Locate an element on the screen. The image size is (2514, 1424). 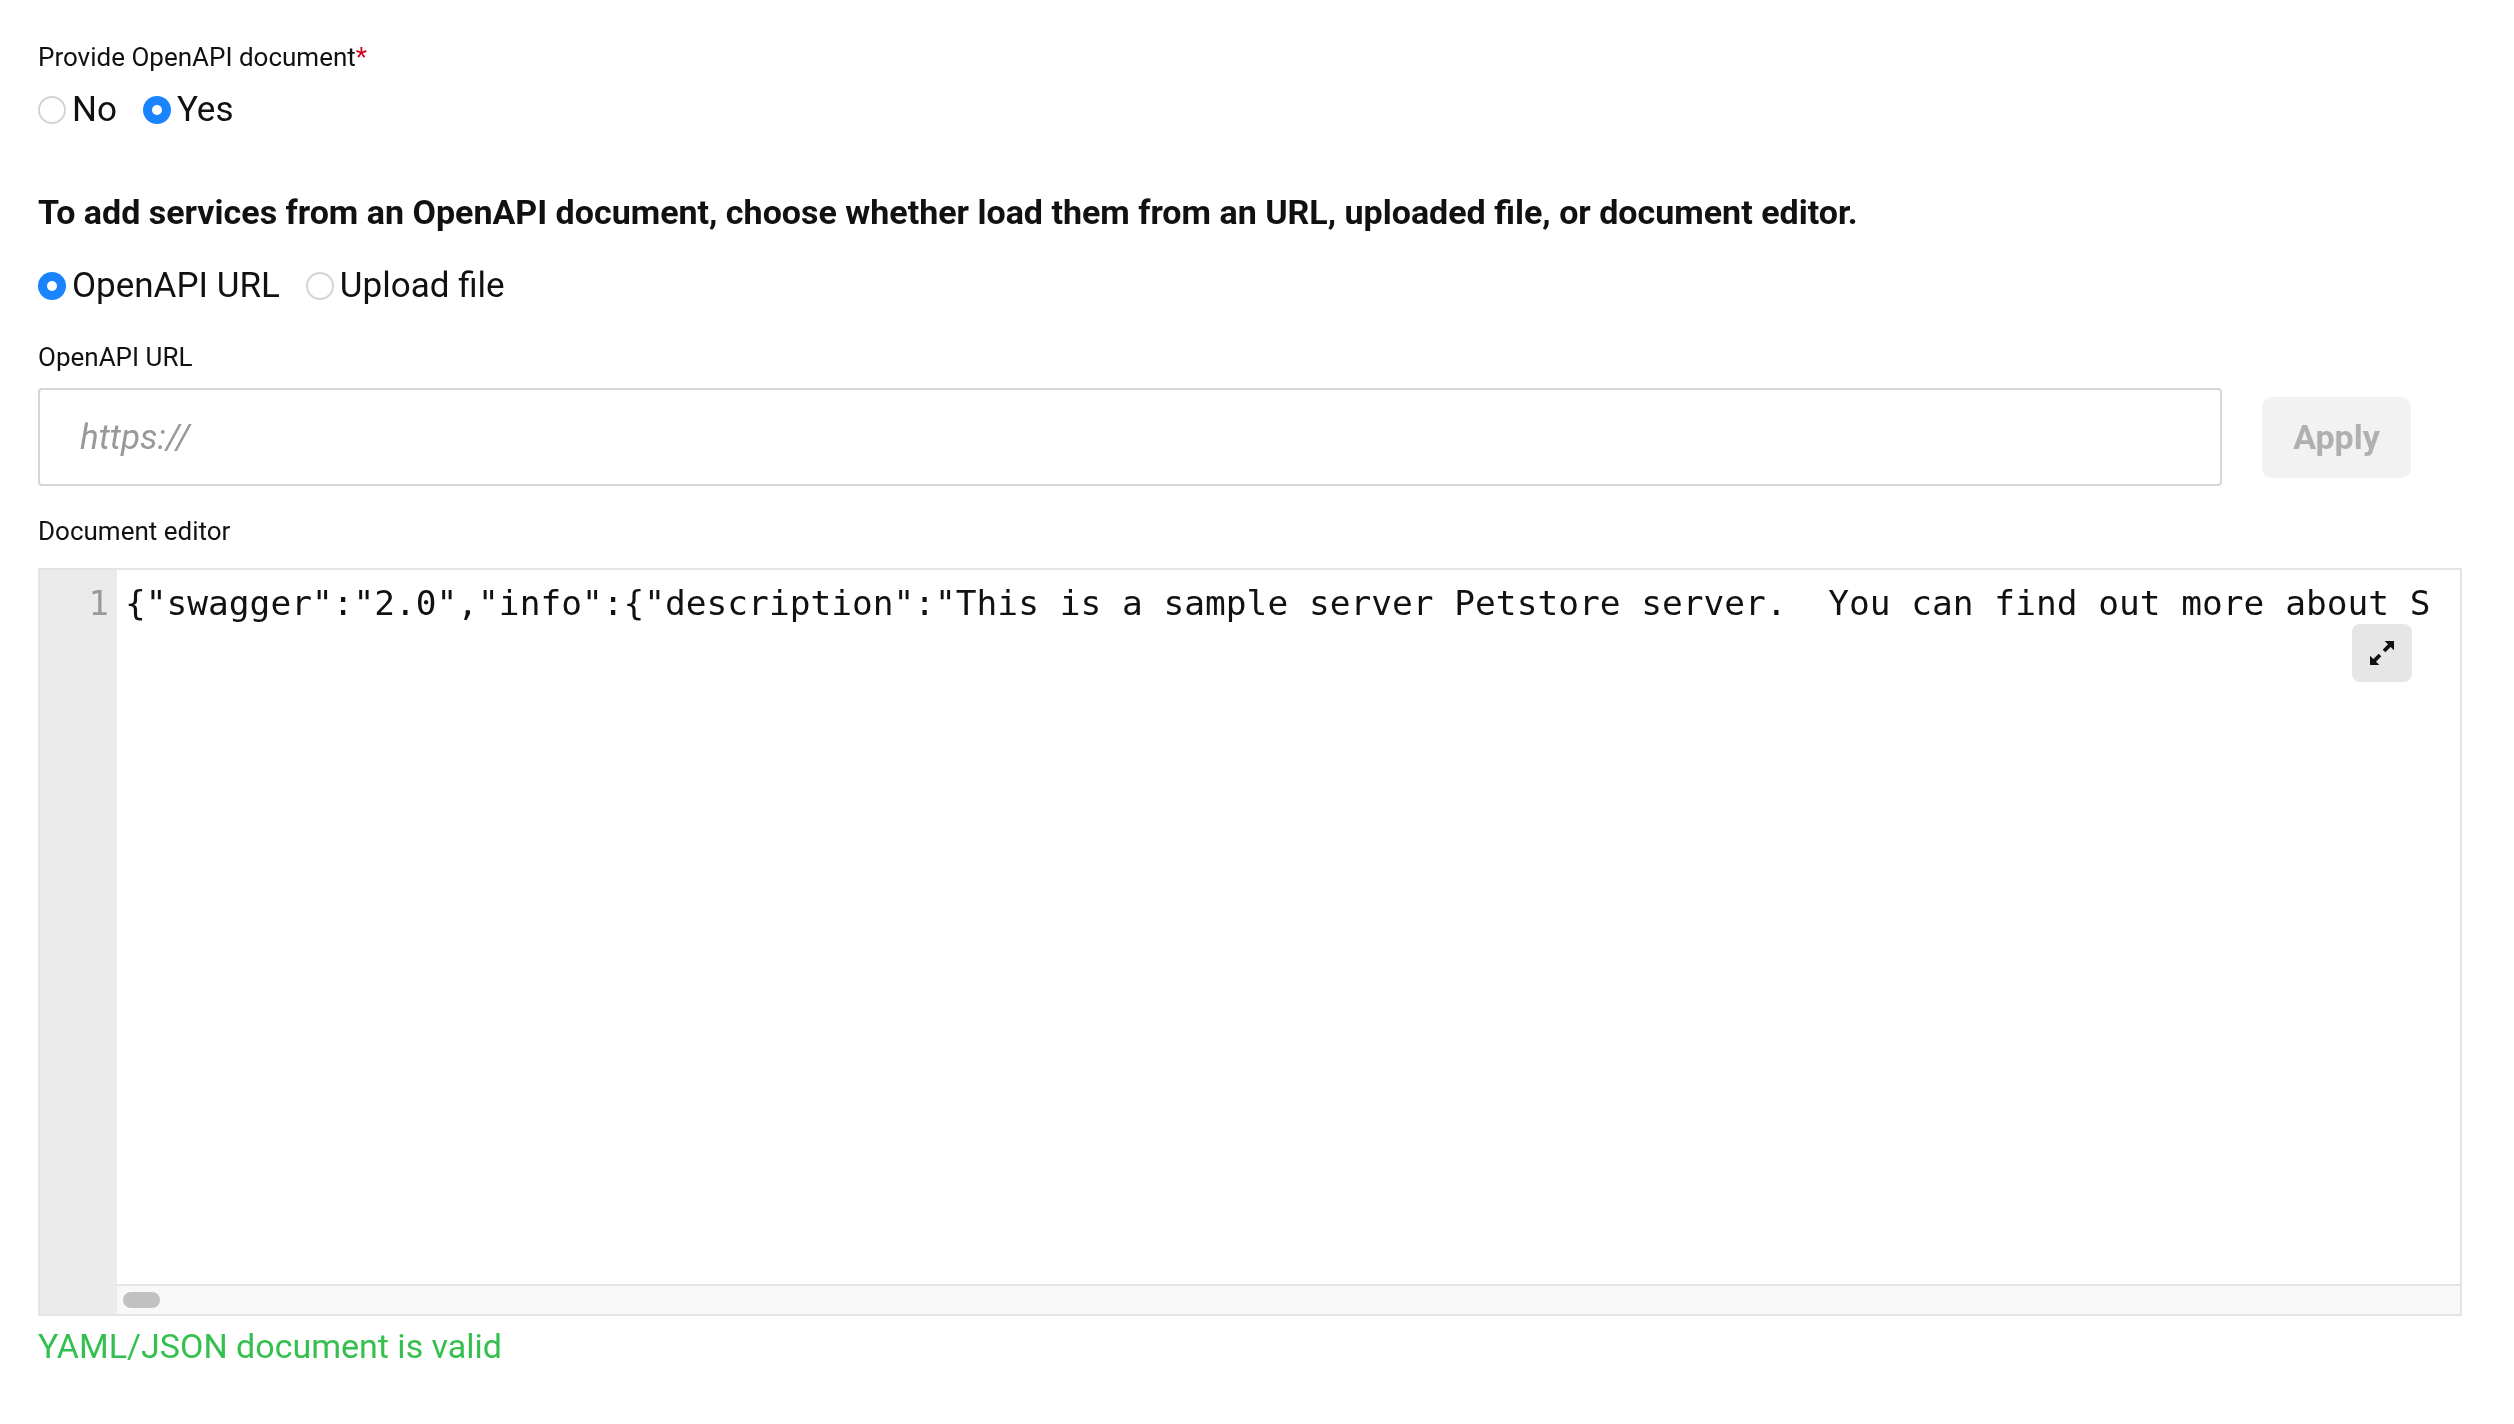
validation-message: YAML/JSON document is valid is located at coordinates (270, 1346).